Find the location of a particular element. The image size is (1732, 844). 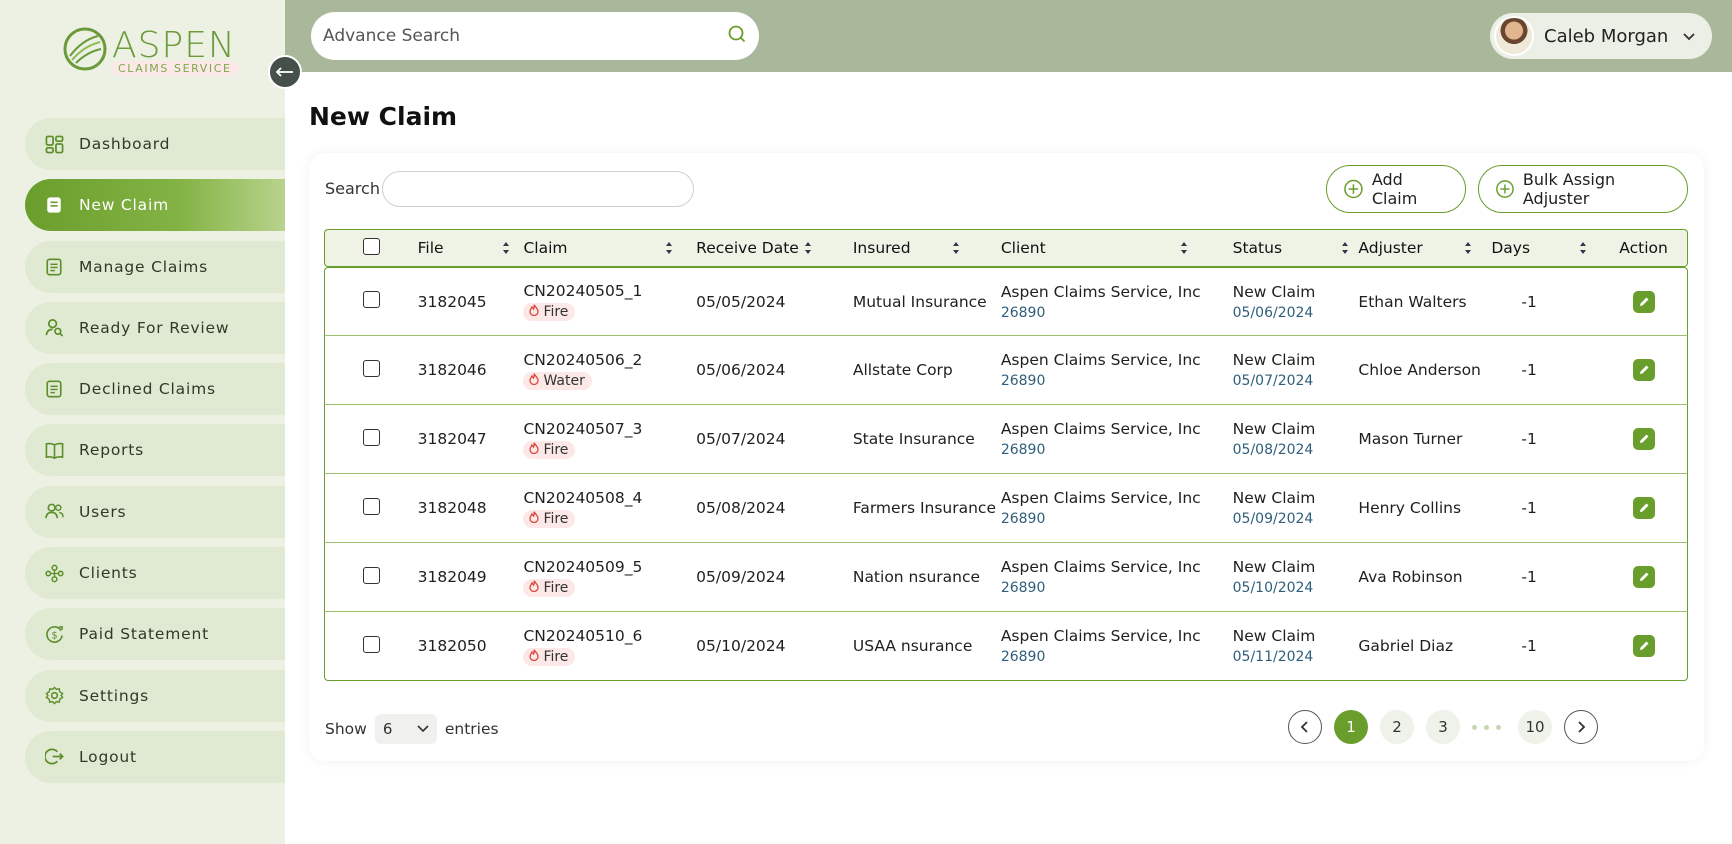

claim-number: CN20240506_2 is located at coordinates (609, 360).